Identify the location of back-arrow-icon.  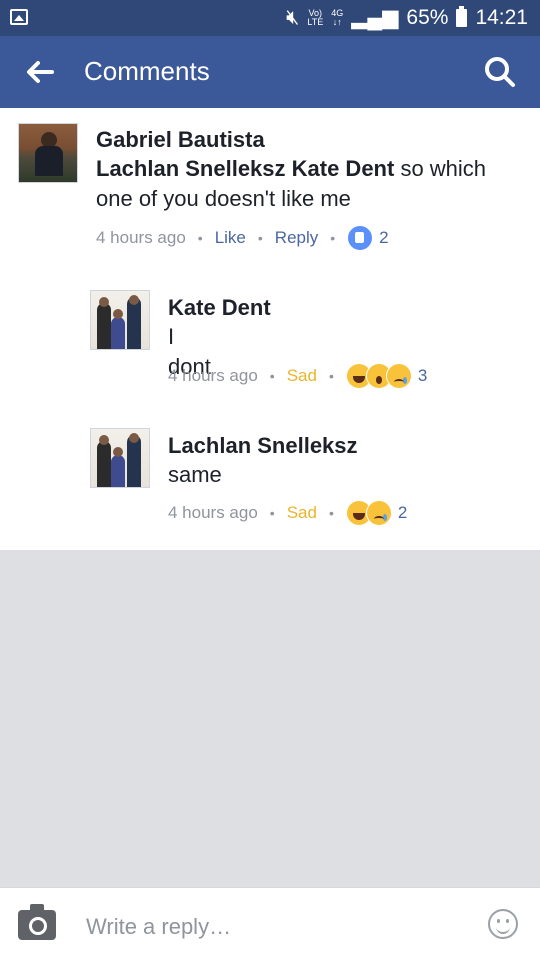
(40, 72).